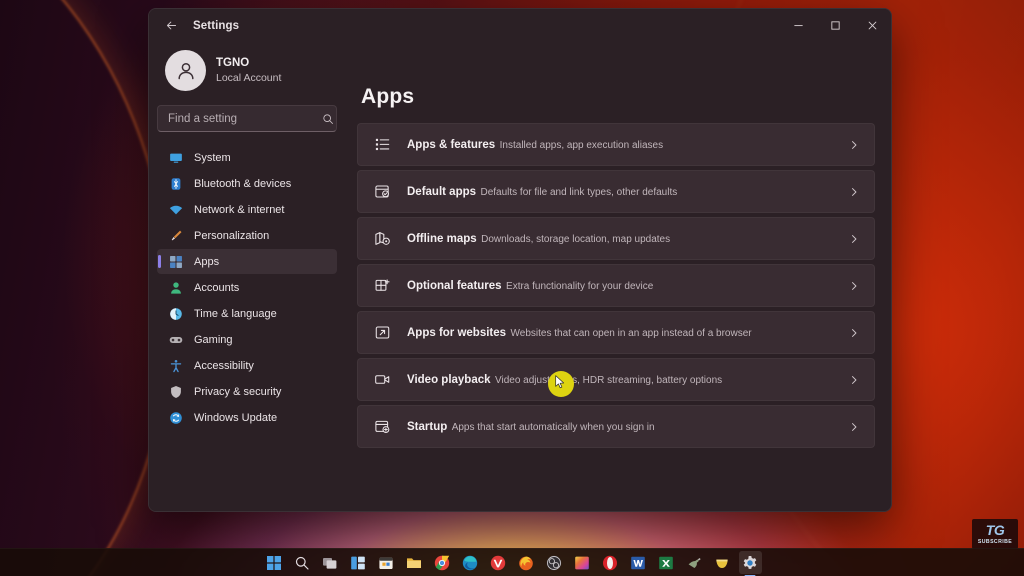 This screenshot has width=1024, height=576. What do you see at coordinates (176, 158) in the screenshot?
I see `monitor-icon` at bounding box center [176, 158].